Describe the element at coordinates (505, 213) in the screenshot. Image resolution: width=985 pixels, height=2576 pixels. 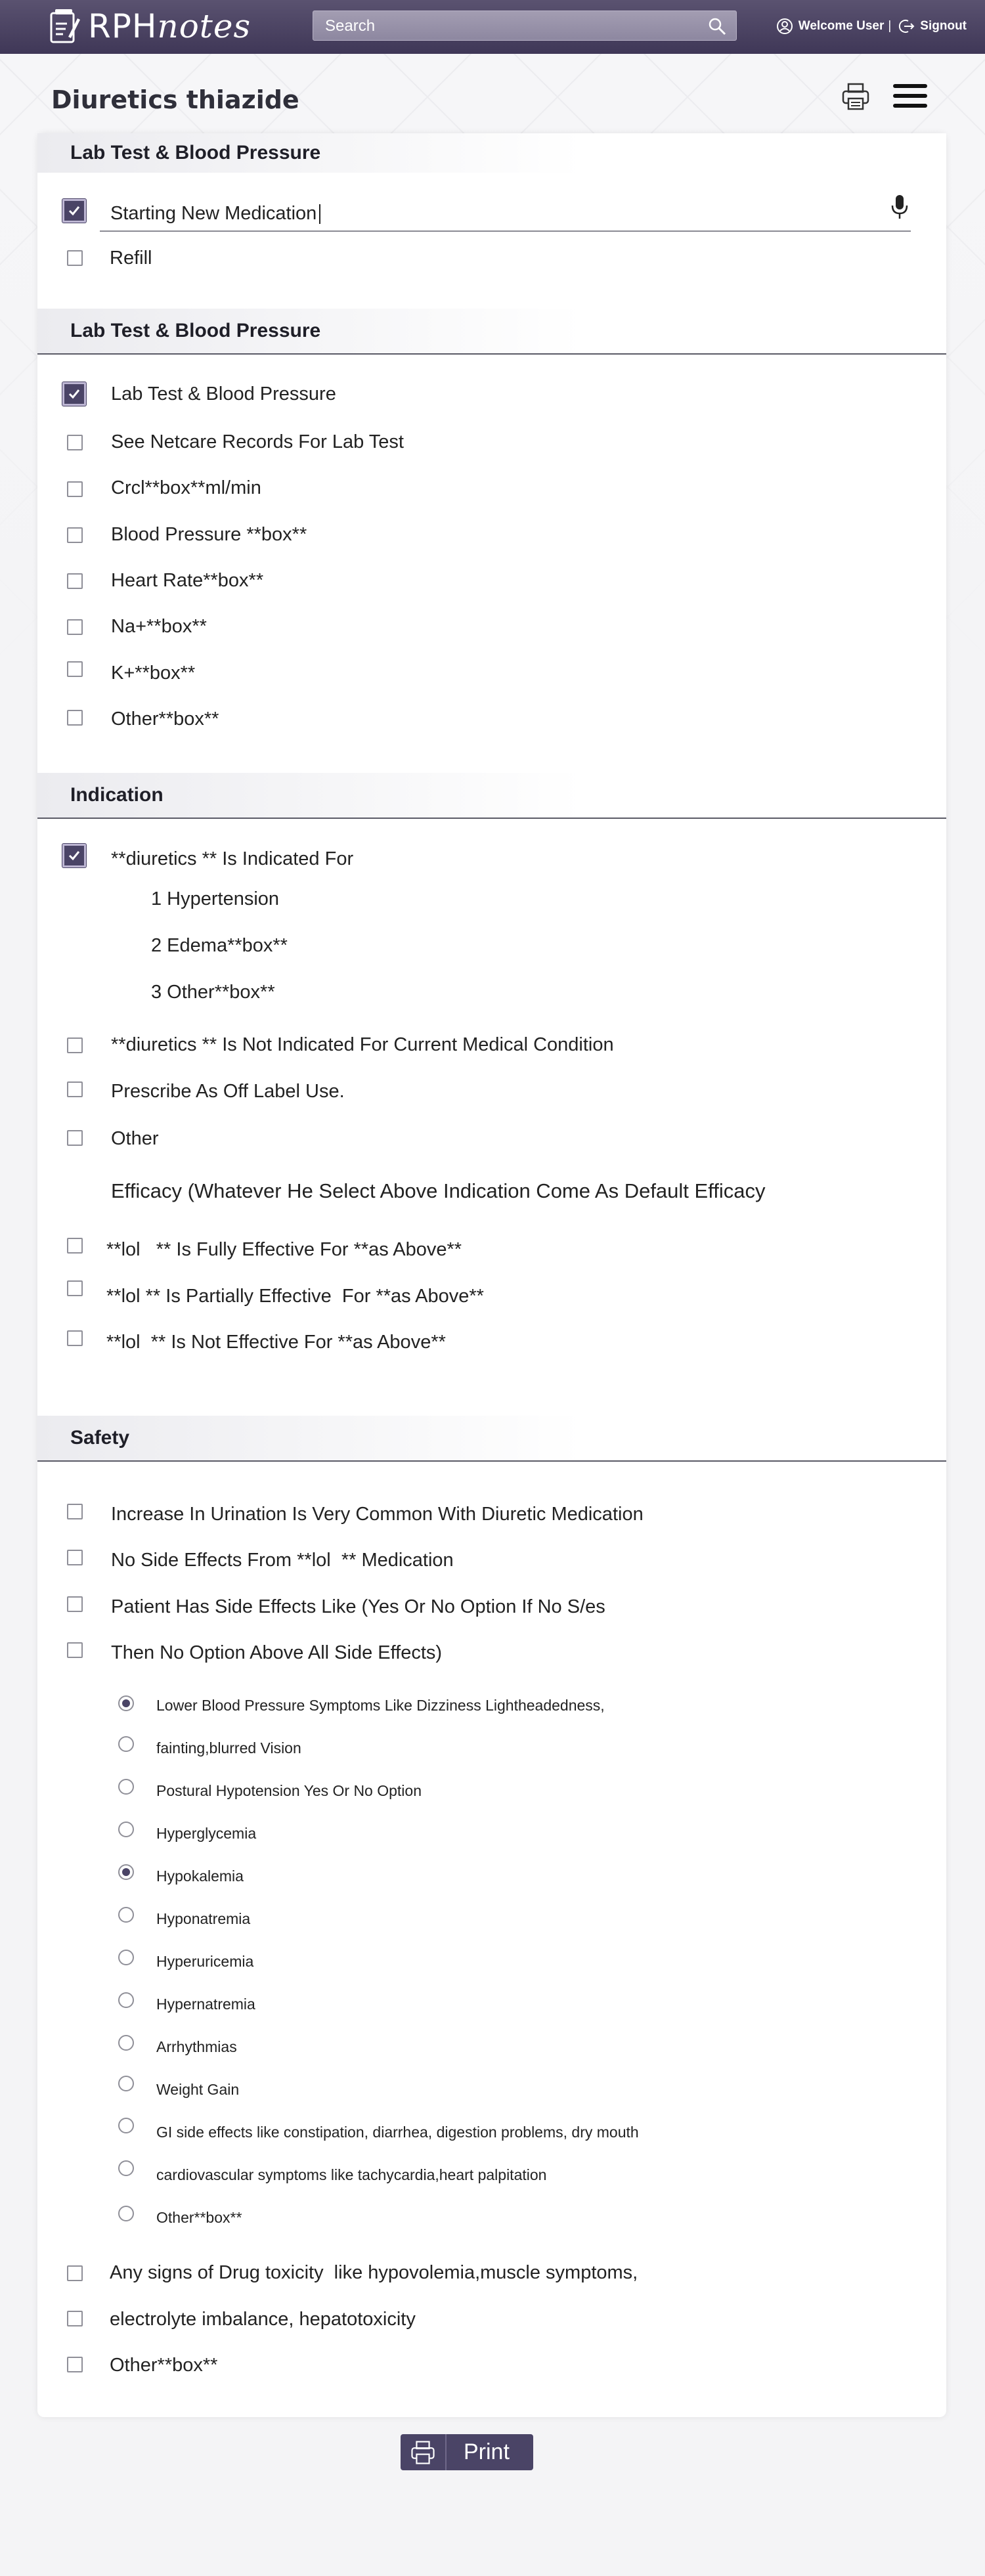
I see `medication-text-field: Starting New Medication` at that location.